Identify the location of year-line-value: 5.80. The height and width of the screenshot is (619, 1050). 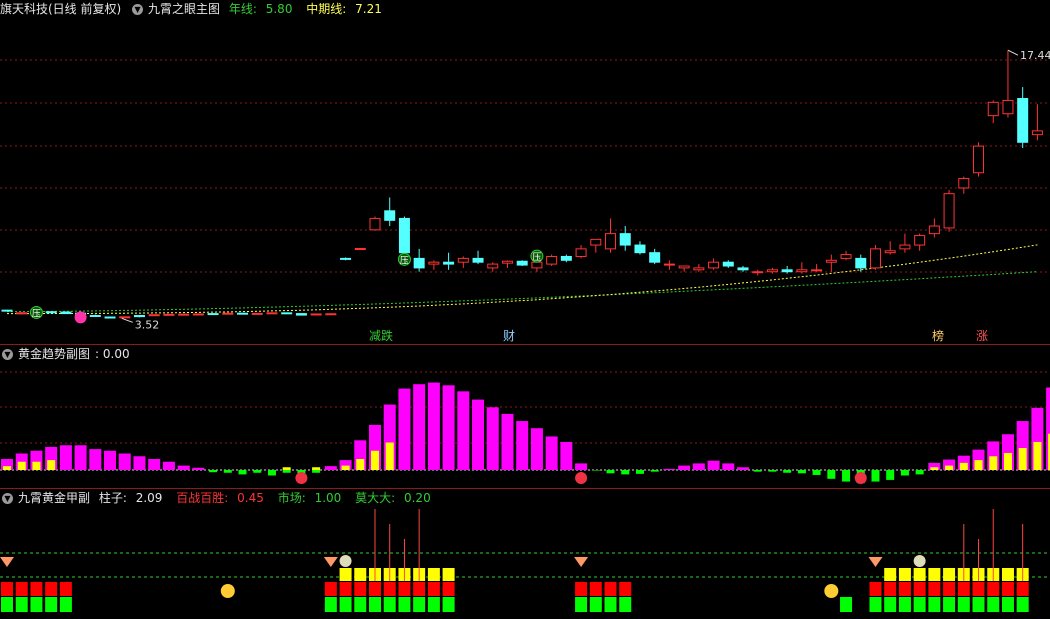
(279, 9).